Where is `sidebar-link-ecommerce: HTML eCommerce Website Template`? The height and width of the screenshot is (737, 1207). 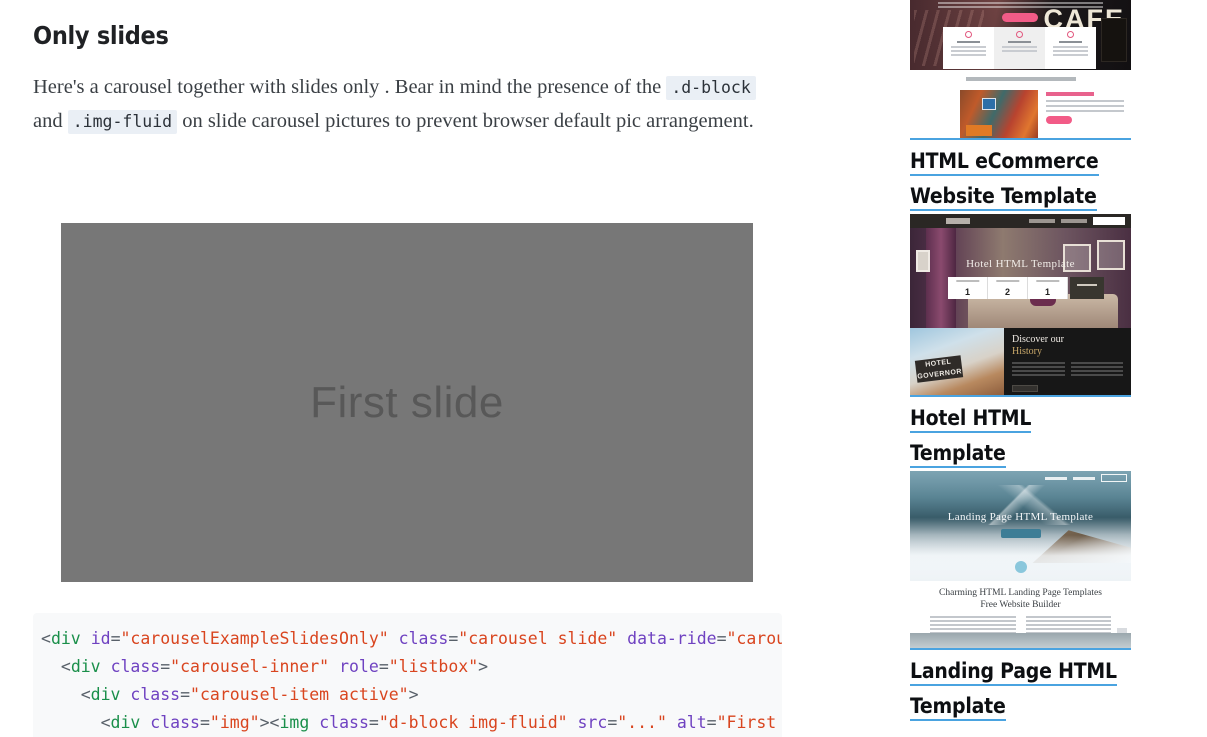 sidebar-link-ecommerce: HTML eCommerce Website Template is located at coordinates (1021, 177).